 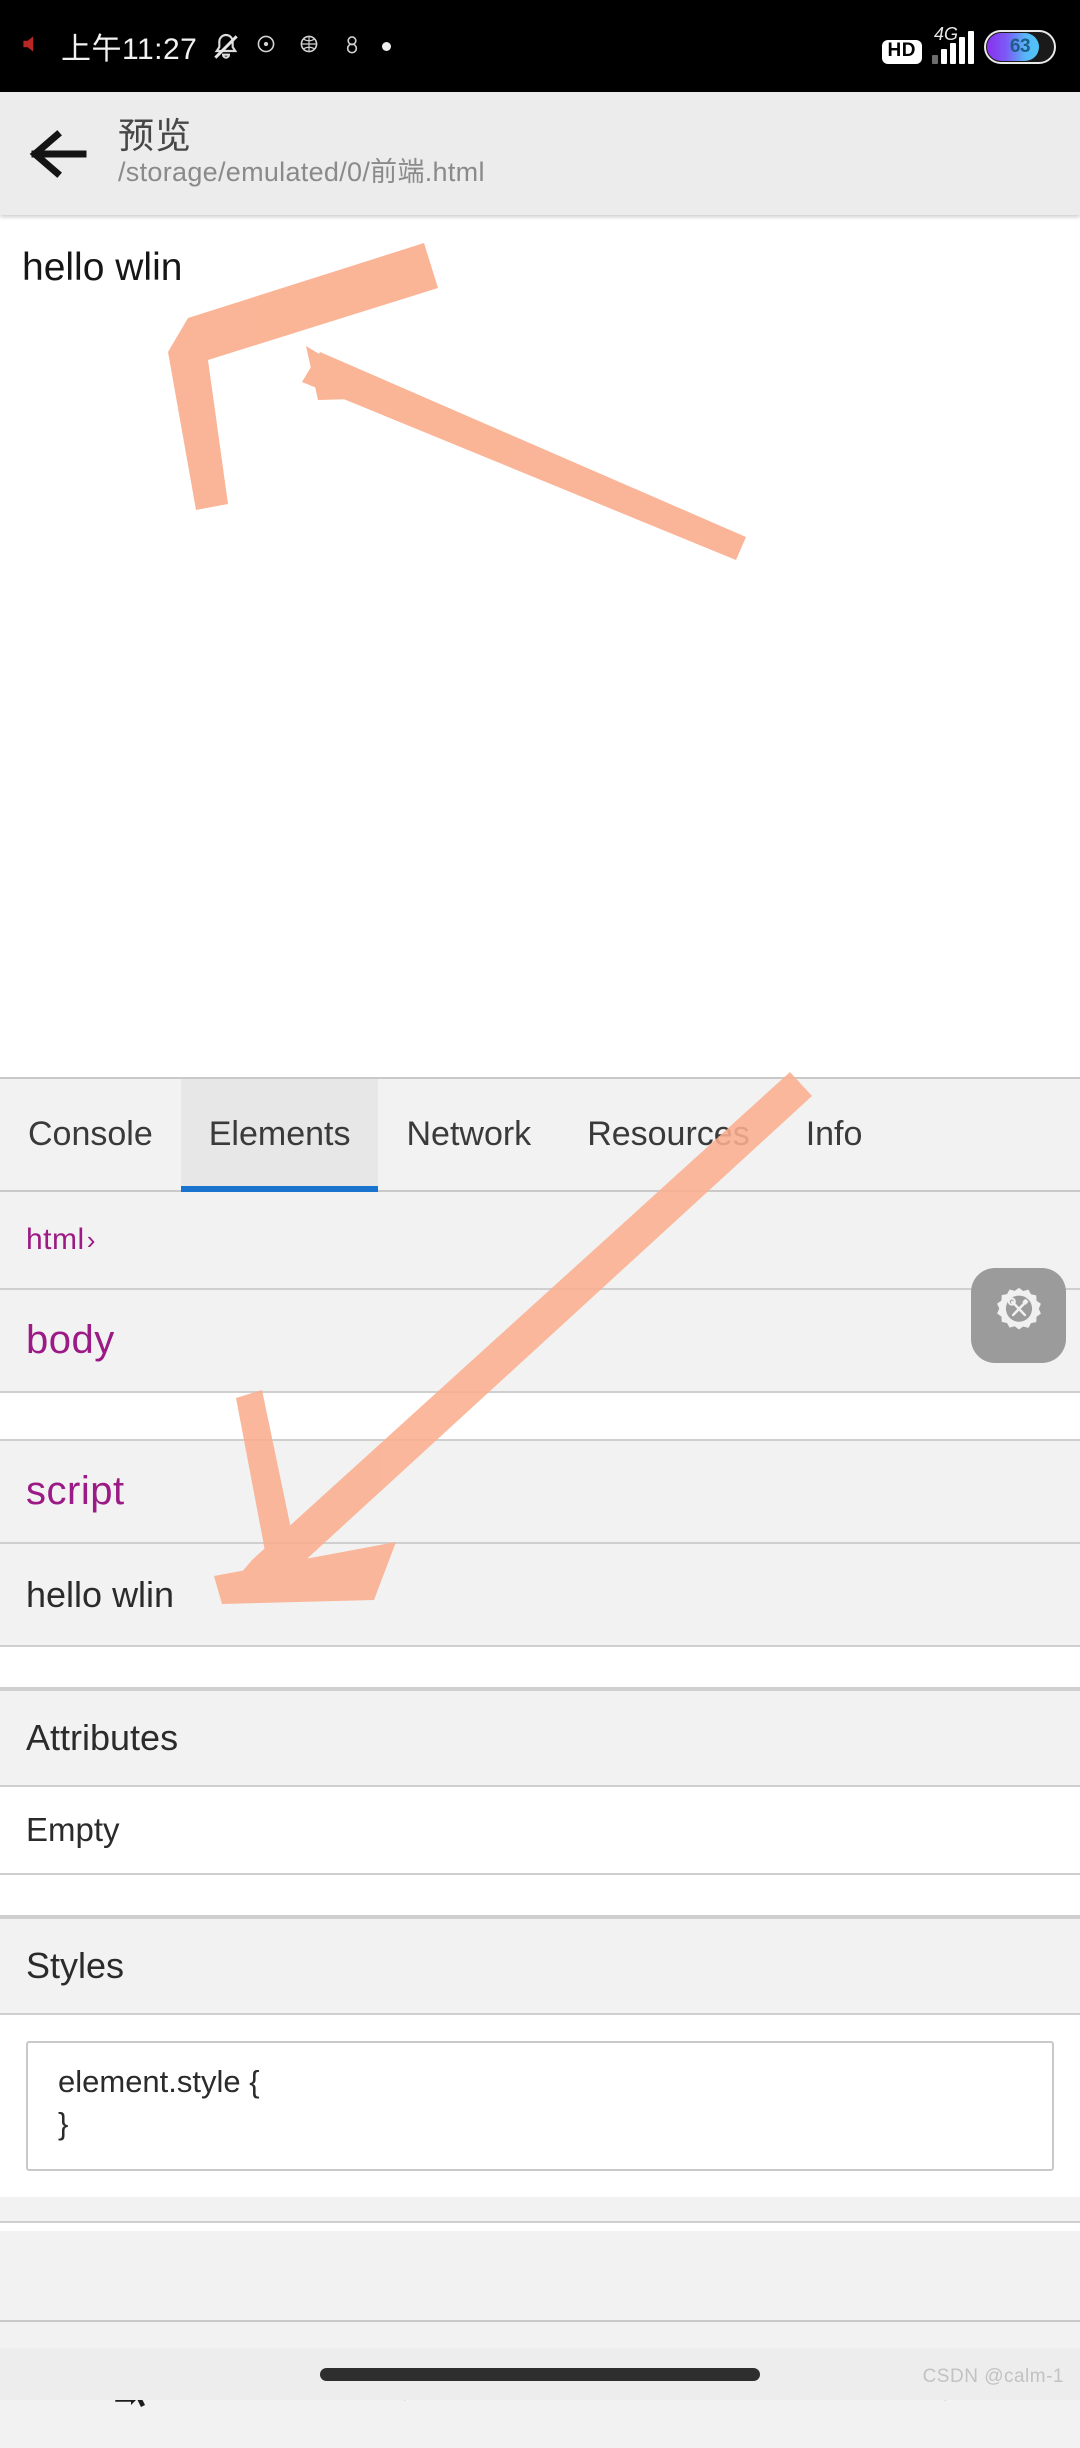 I want to click on dom-row-html: html ›, so click(x=540, y=1241).